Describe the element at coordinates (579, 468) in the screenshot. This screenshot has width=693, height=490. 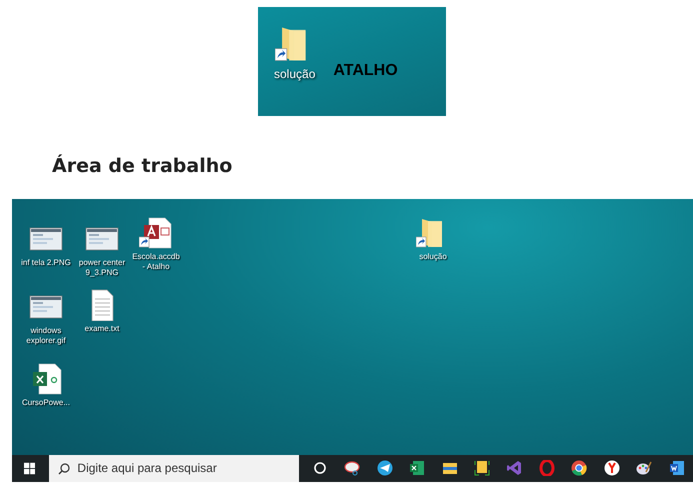
I see `chrome-browser-icon` at that location.